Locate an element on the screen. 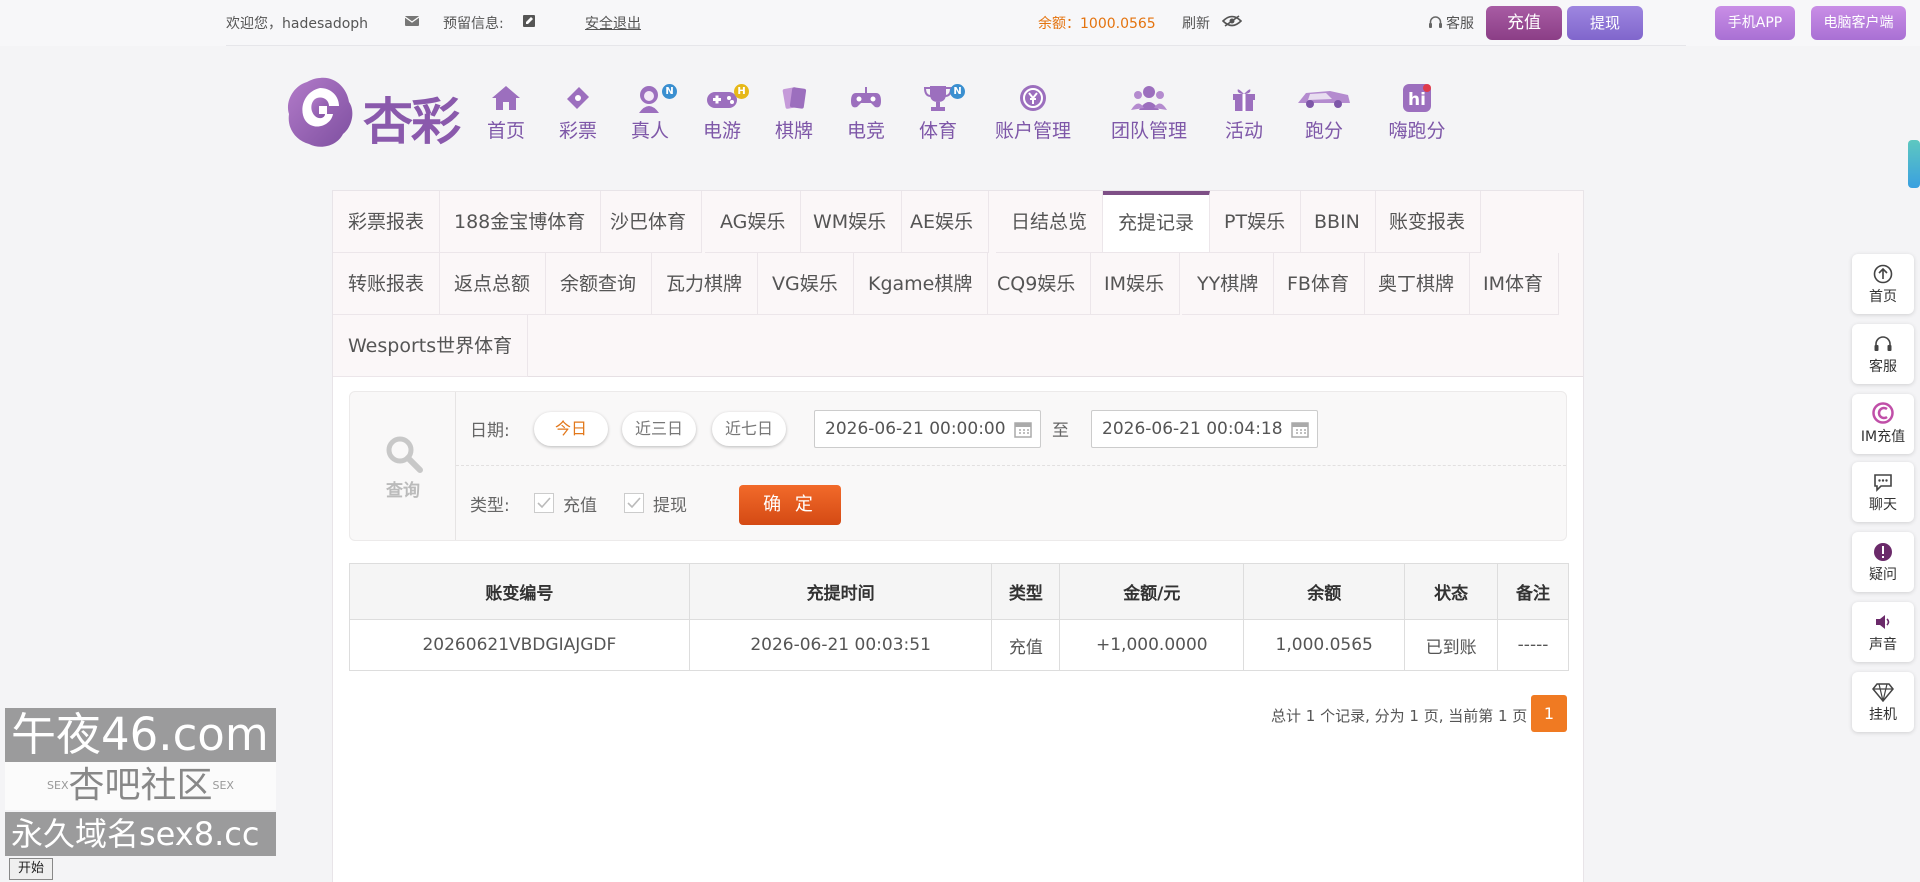  tab-im: IM娱乐 is located at coordinates (1134, 284).